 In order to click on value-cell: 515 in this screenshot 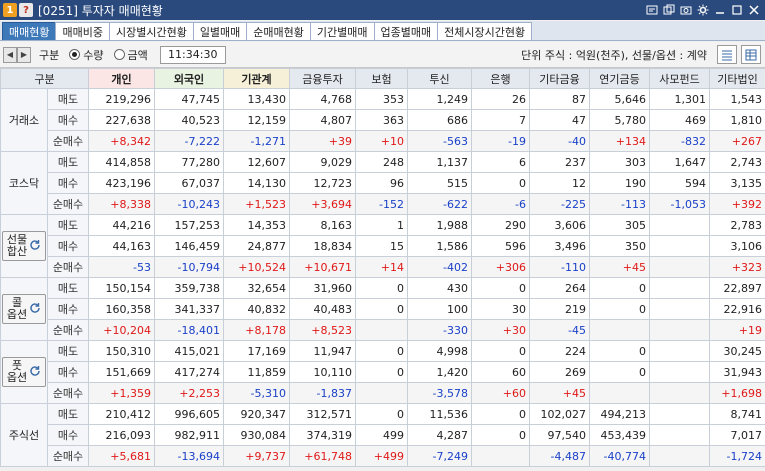, I will do `click(439, 183)`.